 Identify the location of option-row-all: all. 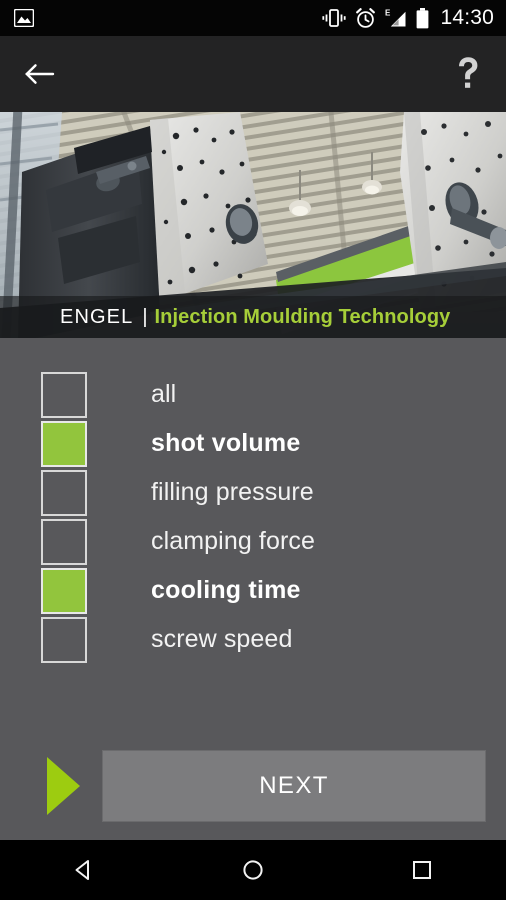
(253, 394).